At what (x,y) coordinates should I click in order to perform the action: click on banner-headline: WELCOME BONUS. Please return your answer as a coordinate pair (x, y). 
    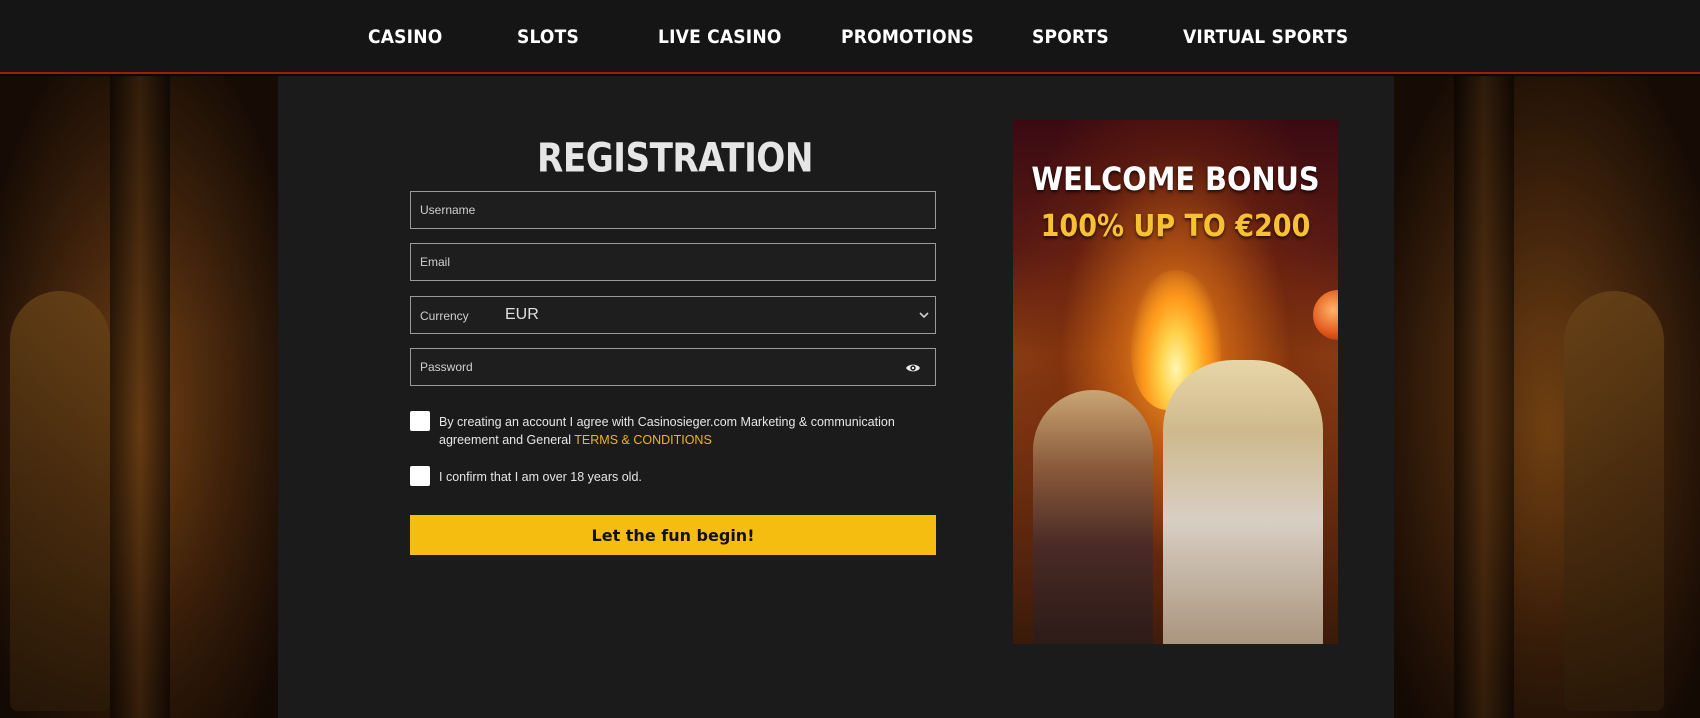
    Looking at the image, I should click on (1175, 179).